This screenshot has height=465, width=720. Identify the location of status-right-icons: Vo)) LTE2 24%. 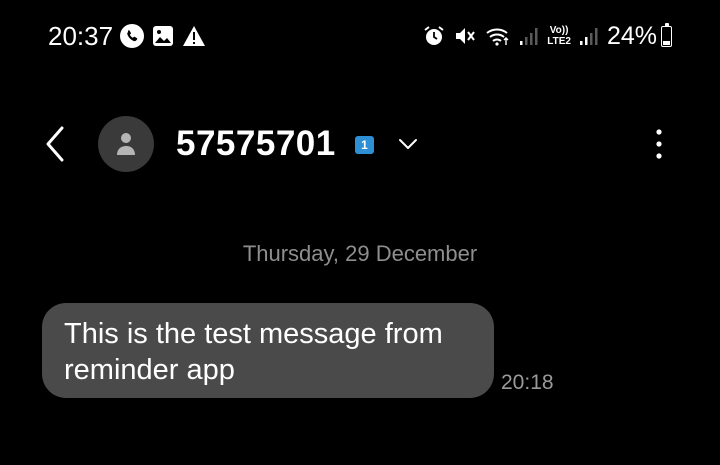
(543, 36).